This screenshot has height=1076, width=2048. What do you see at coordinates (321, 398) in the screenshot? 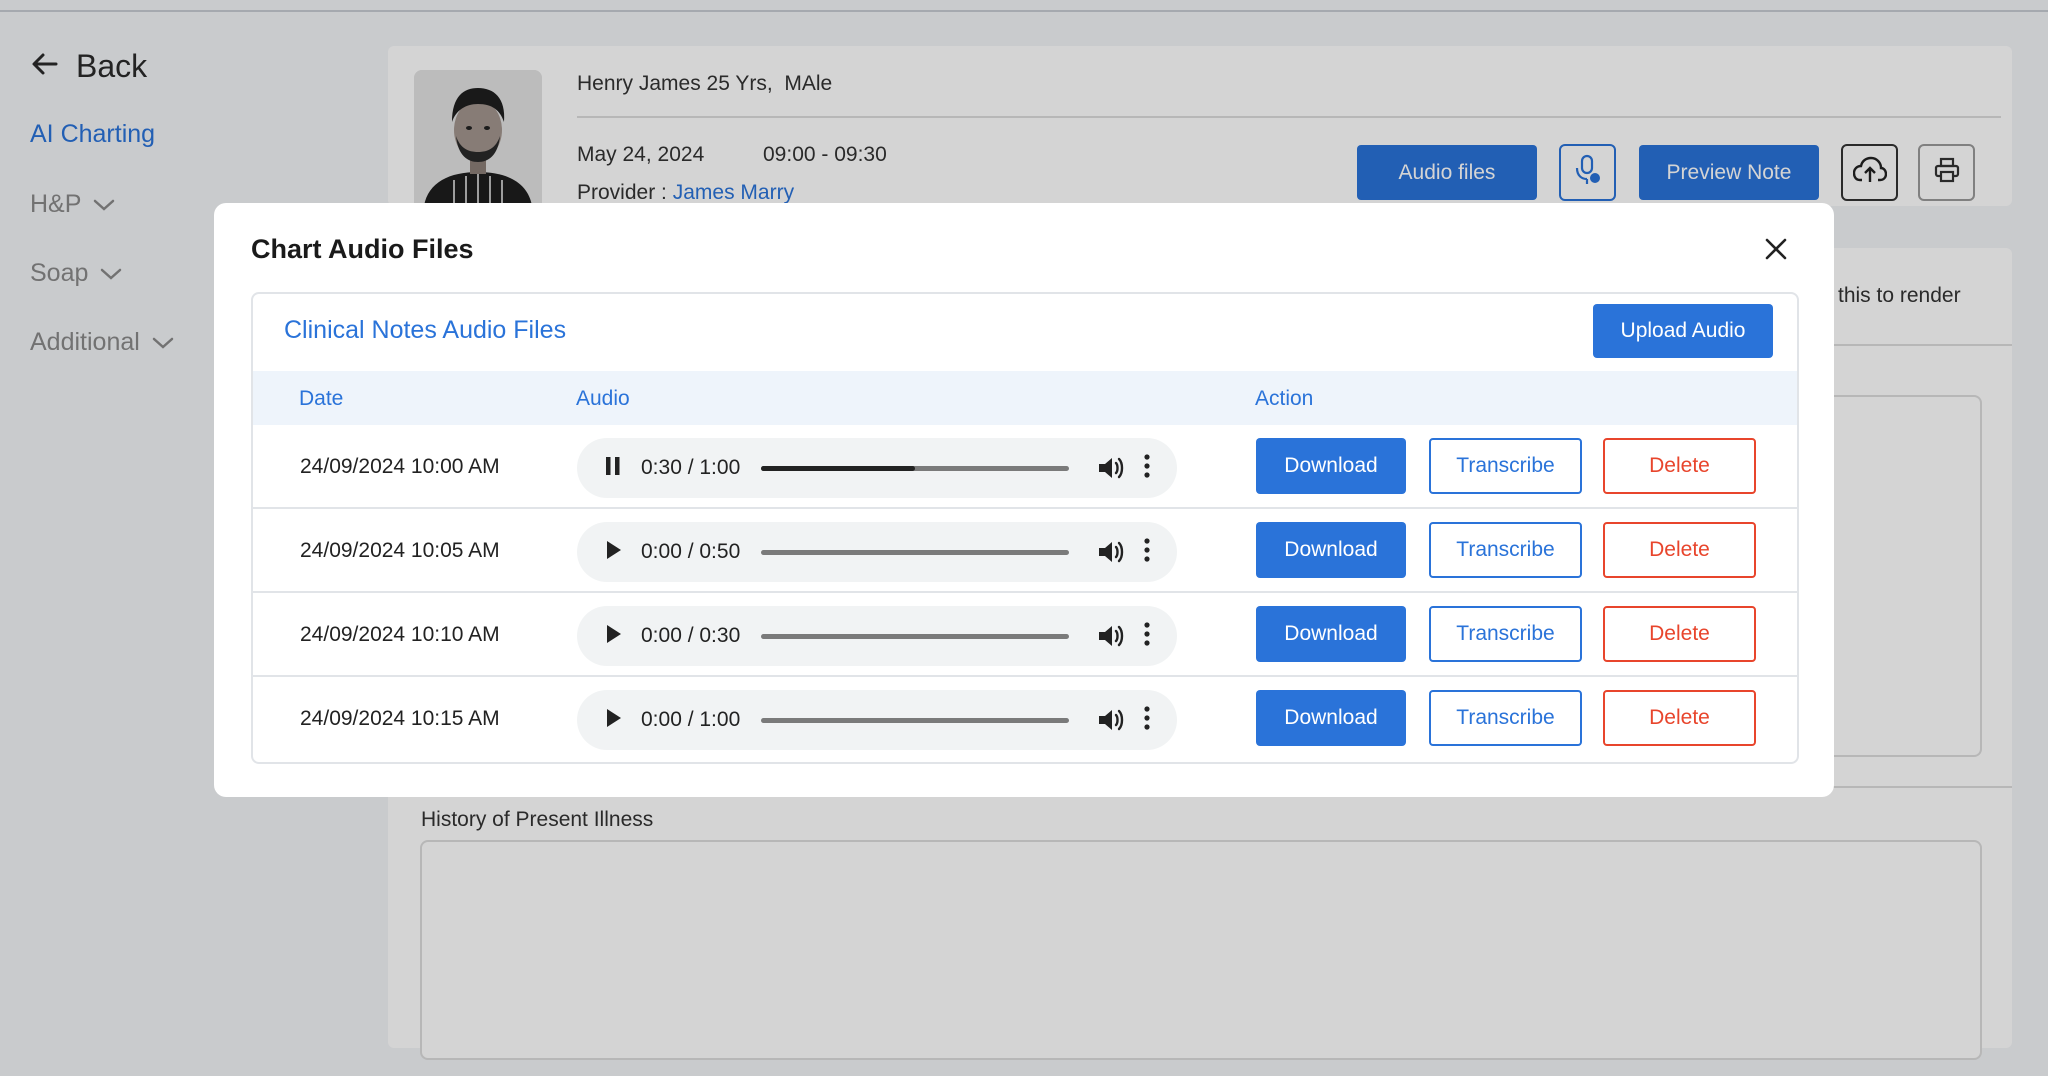
I see `column-header-date: Date` at bounding box center [321, 398].